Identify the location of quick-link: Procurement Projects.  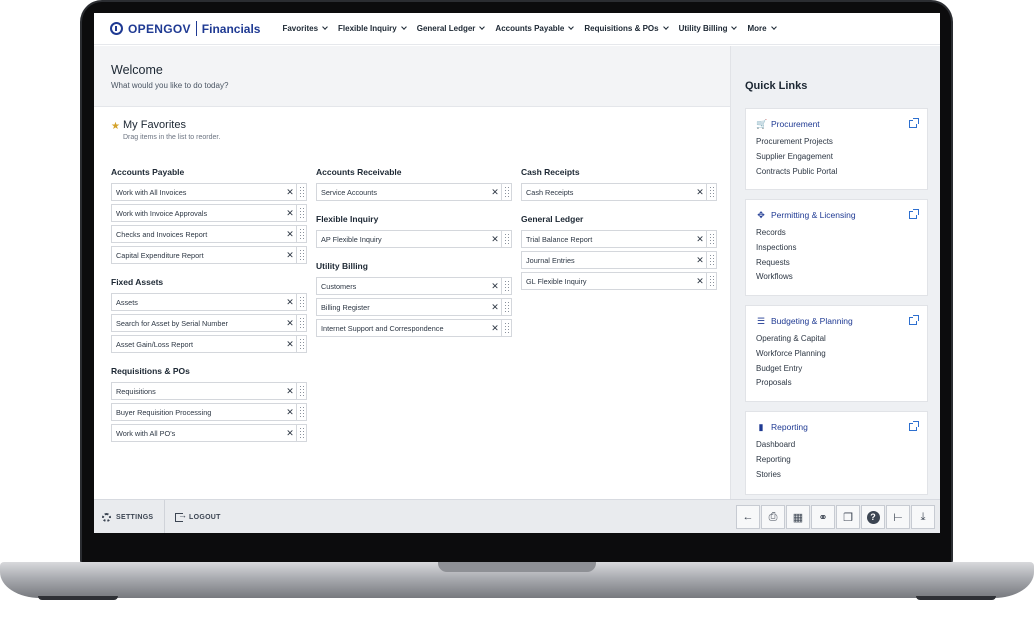
(836, 142).